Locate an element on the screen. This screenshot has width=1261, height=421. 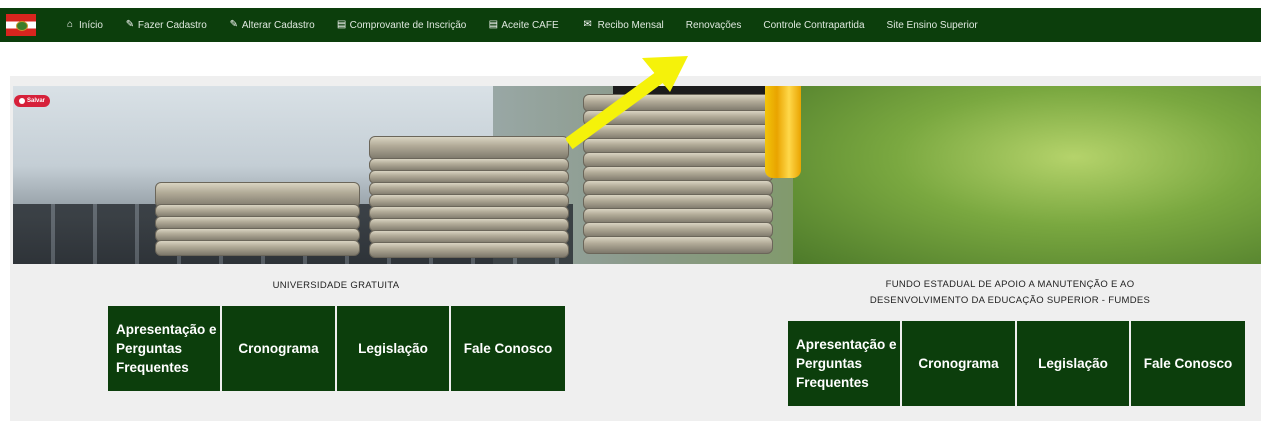
coin-stack-small is located at coordinates (257, 222).